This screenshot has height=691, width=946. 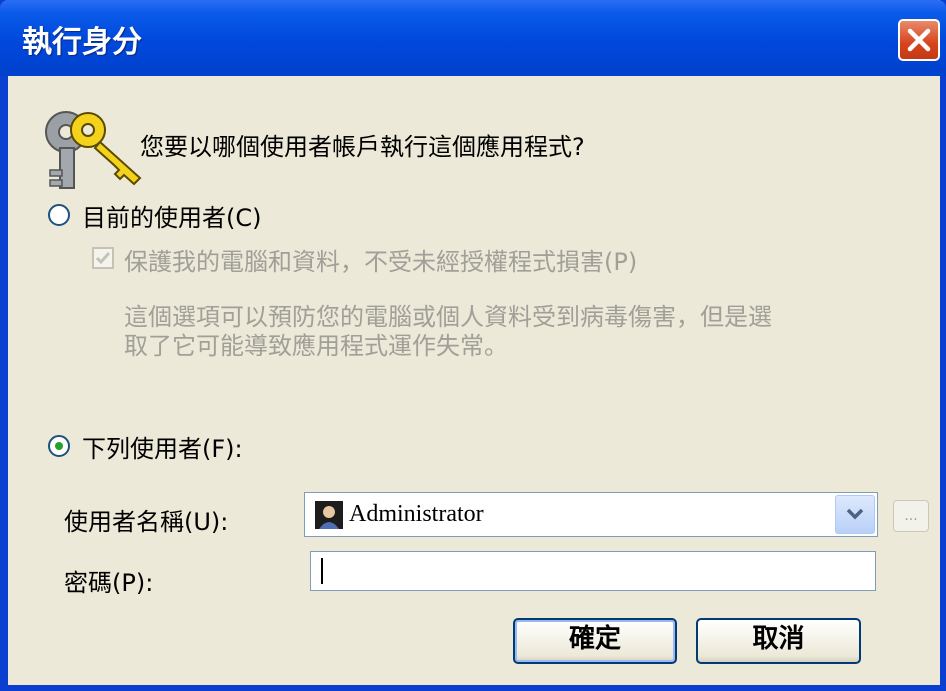 What do you see at coordinates (82, 42) in the screenshot?
I see `dialog-title: 執行身分` at bounding box center [82, 42].